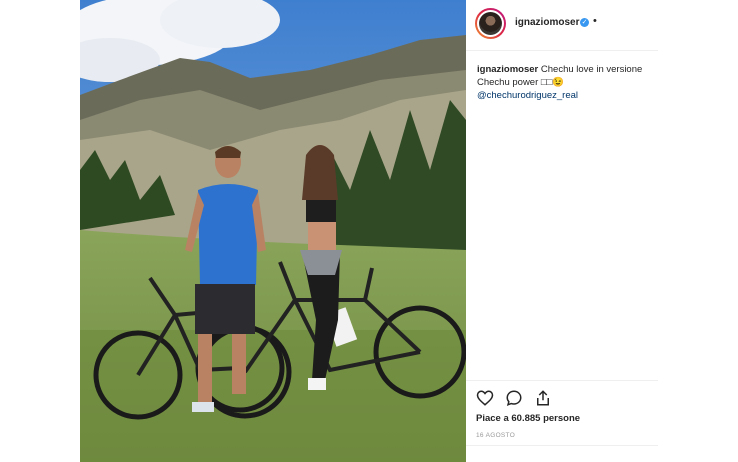 This screenshot has width=738, height=462. I want to click on comment-icon, so click(514, 398).